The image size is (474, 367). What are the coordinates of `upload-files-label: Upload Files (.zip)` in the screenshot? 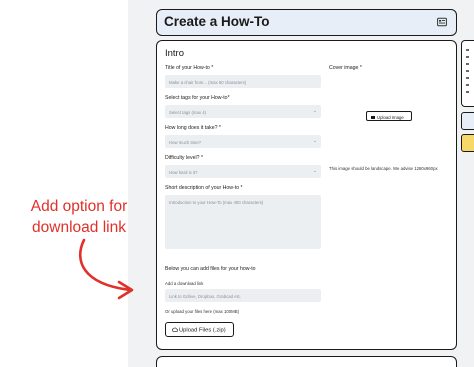 It's located at (202, 330).